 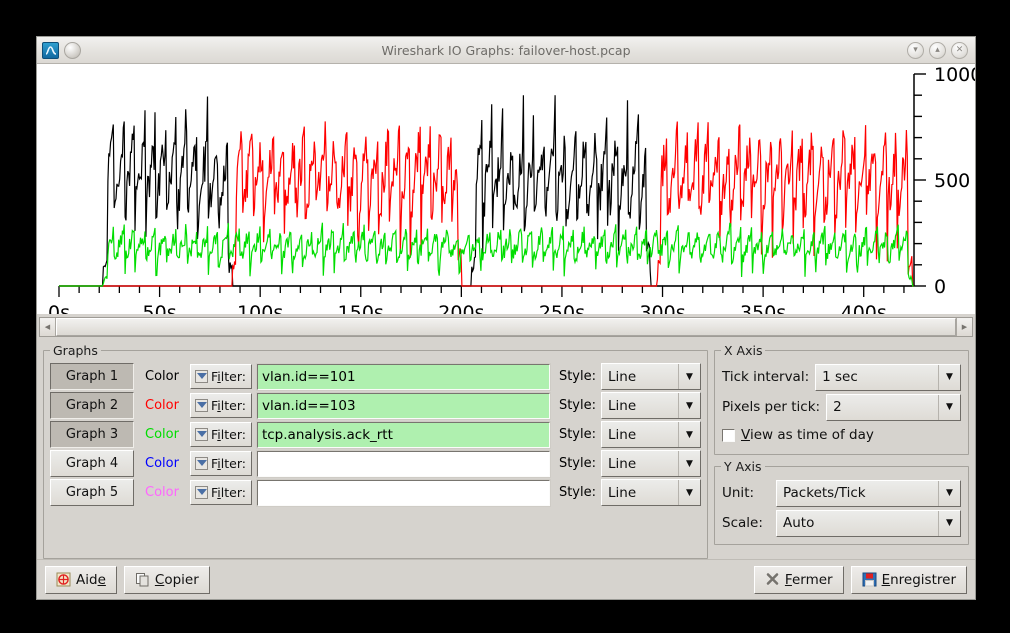 I want to click on pixels-per-tick-row: Pixels per tick: 2 ▼, so click(x=841, y=407).